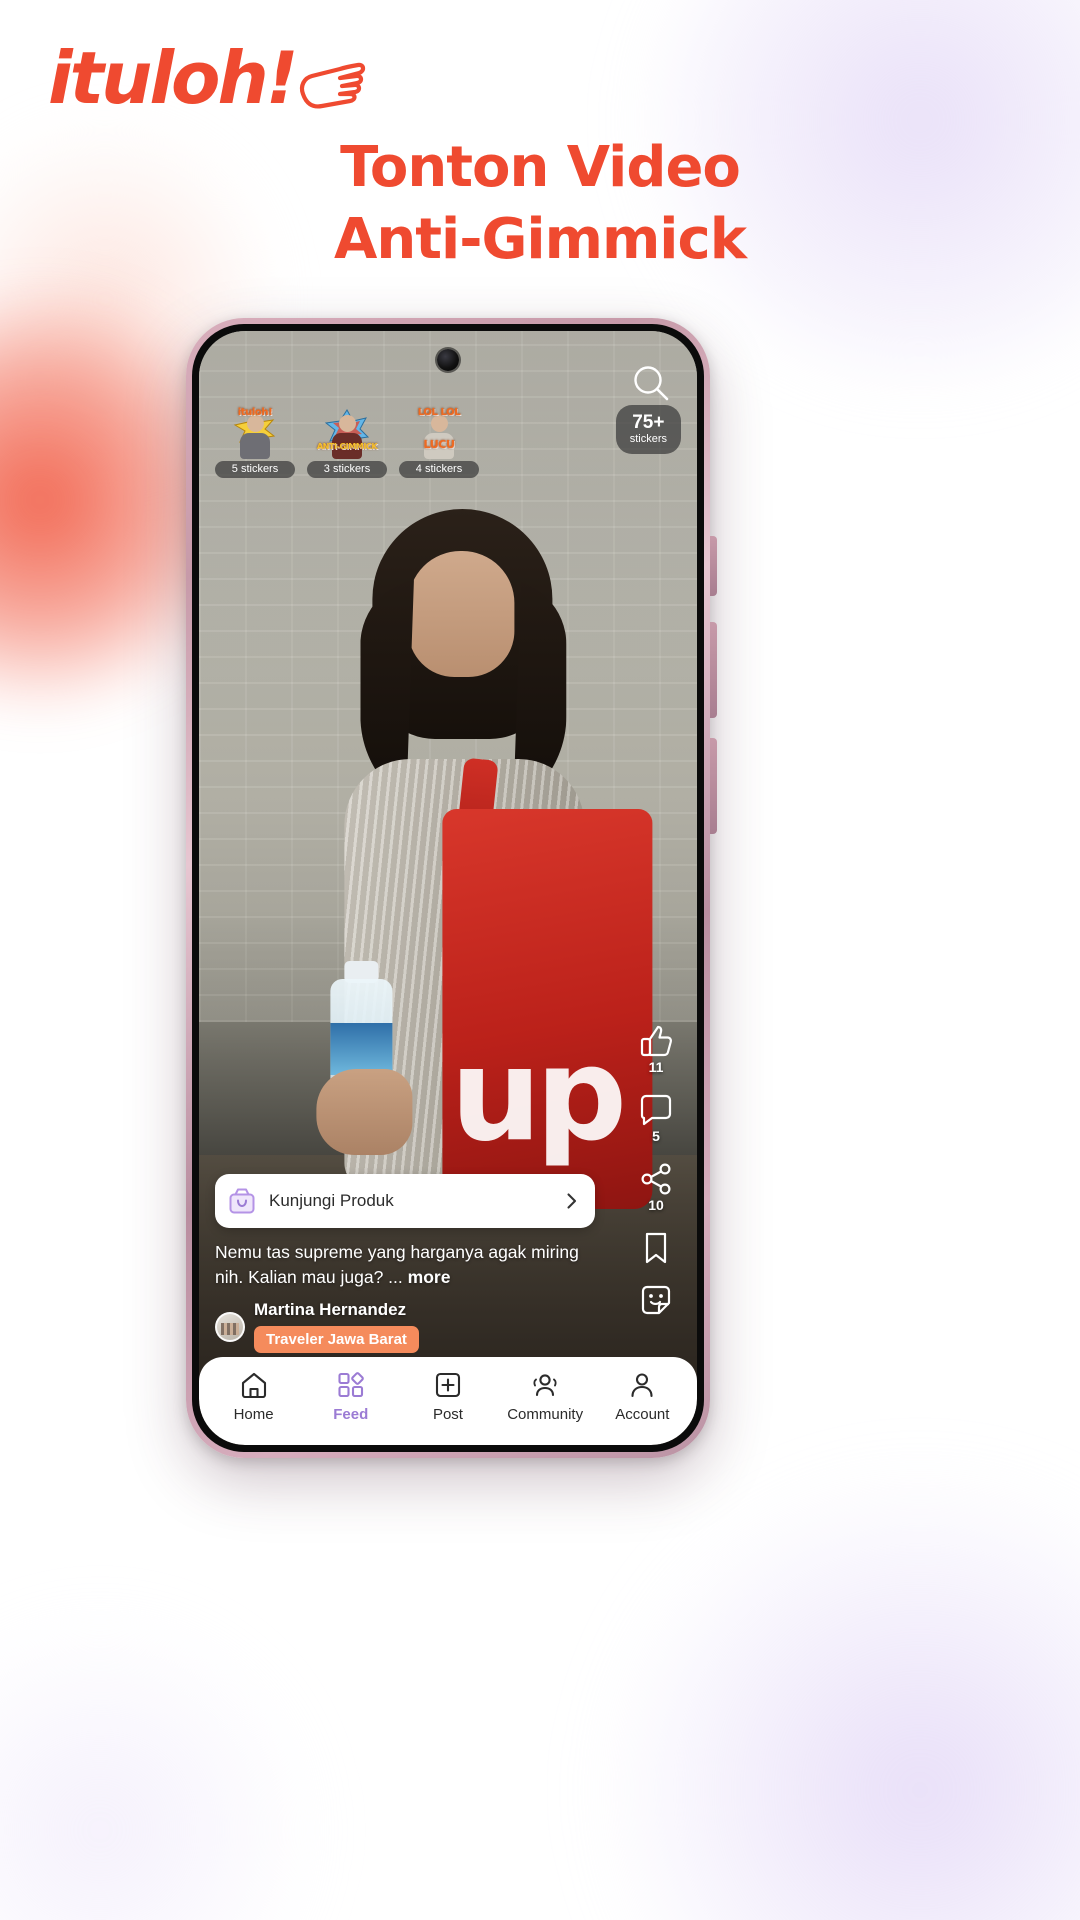  I want to click on search-icon, so click(651, 383).